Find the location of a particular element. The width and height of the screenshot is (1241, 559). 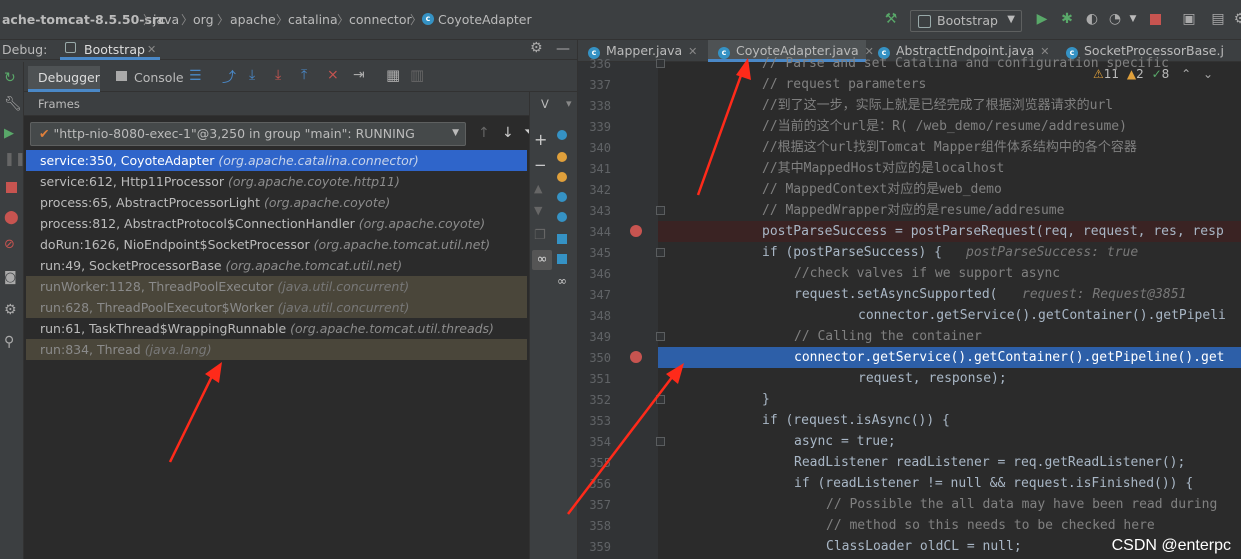

arrow-to-frame is located at coordinates (192, 416).